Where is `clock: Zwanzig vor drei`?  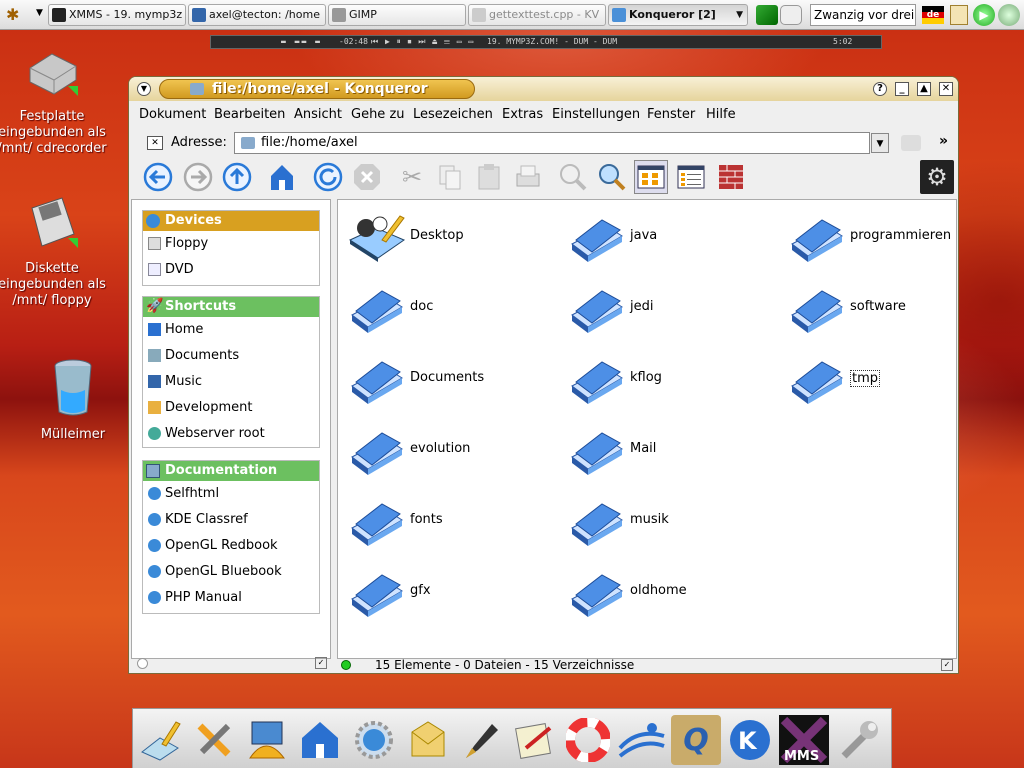
clock: Zwanzig vor drei is located at coordinates (863, 15).